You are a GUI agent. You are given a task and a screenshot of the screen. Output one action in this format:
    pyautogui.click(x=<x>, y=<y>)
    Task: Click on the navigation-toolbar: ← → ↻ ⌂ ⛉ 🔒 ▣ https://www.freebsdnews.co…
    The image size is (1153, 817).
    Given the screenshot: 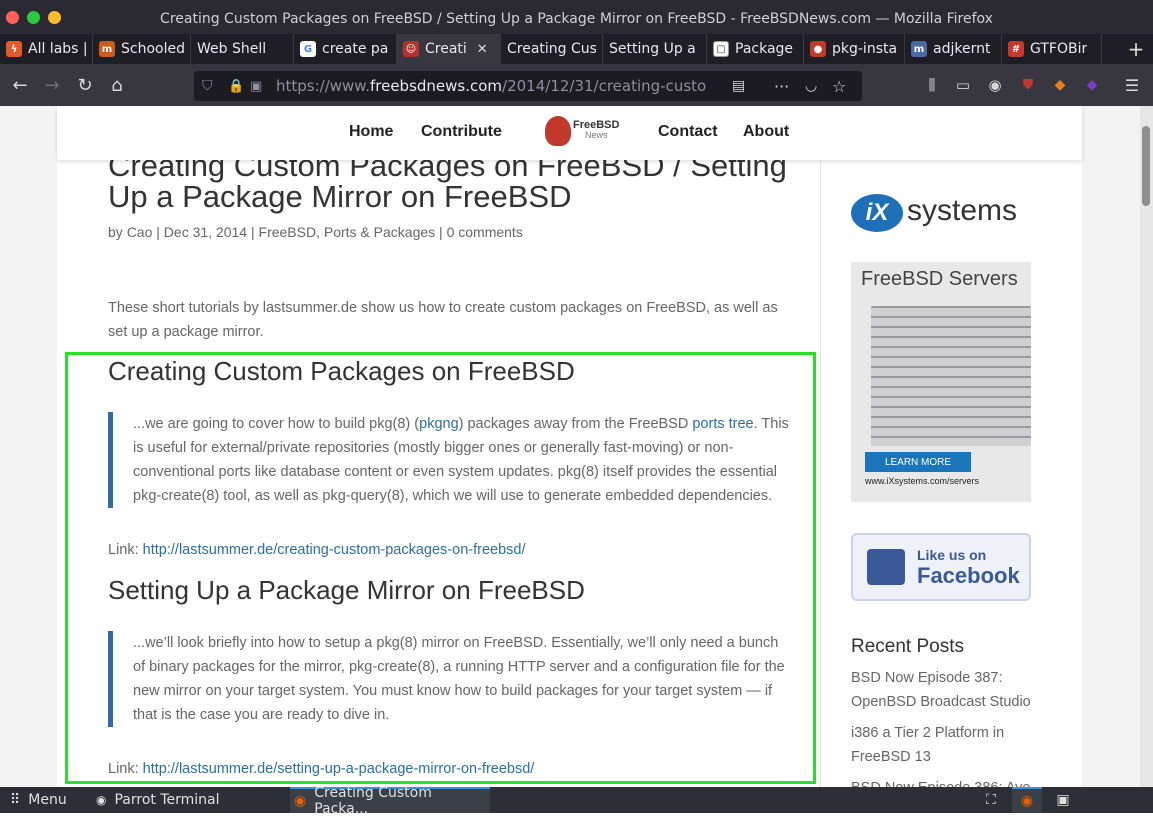 What is the action you would take?
    pyautogui.click(x=576, y=85)
    